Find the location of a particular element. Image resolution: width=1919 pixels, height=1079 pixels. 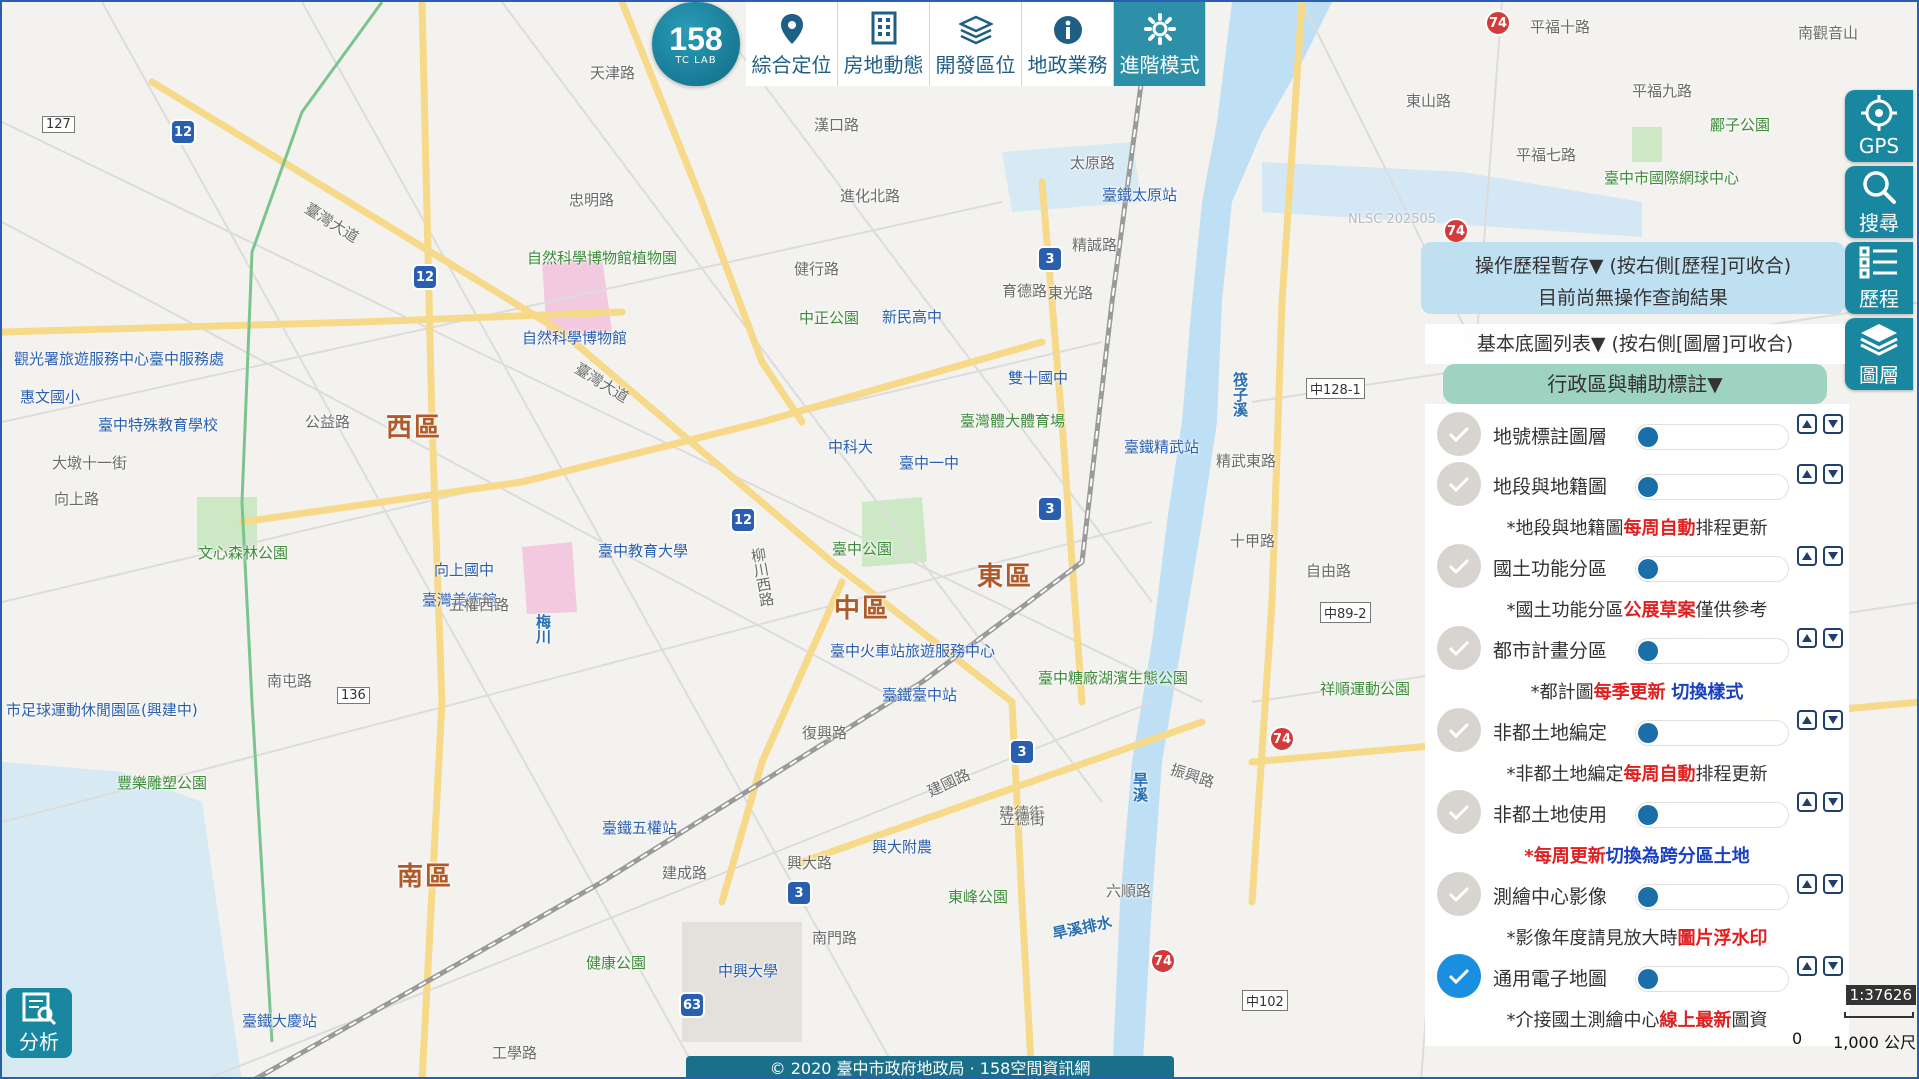

poi-zhongzheng-park: 中正公園 is located at coordinates (829, 317).